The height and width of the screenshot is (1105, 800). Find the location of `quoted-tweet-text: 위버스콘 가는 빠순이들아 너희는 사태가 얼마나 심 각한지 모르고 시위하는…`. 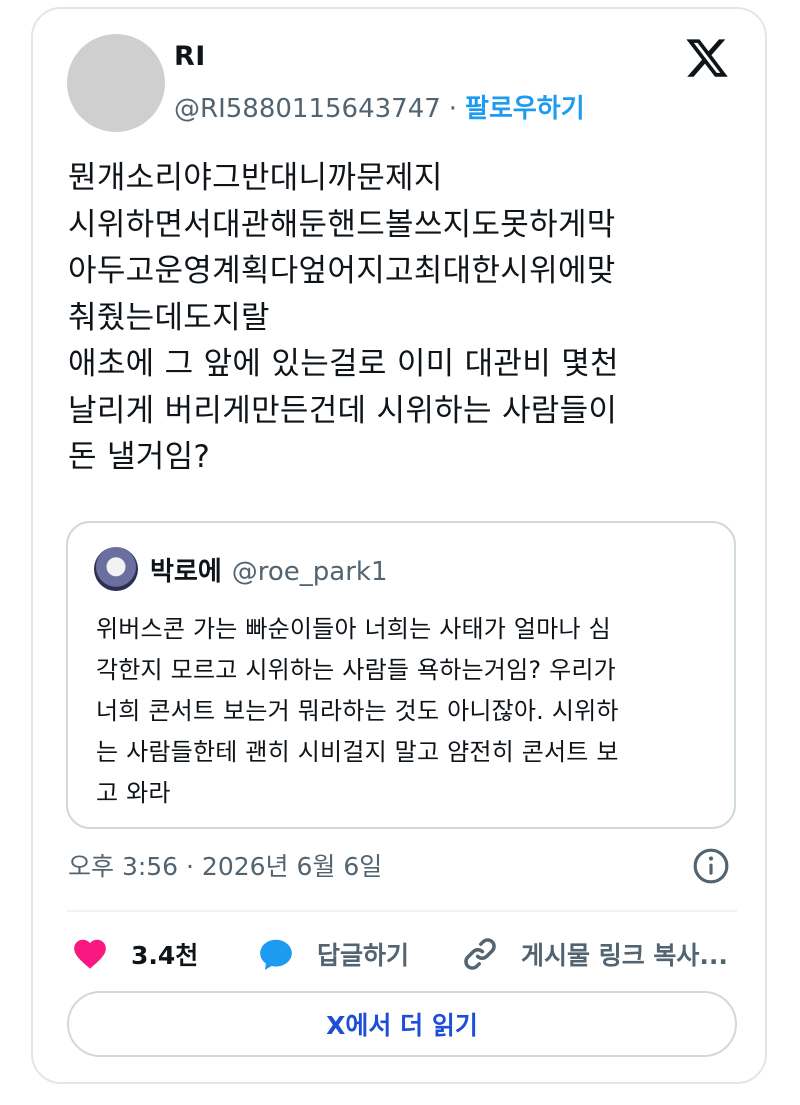

quoted-tweet-text: 위버스콘 가는 빠순이들아 너희는 사태가 얼마나 심 각한지 모르고 시위하는… is located at coordinates (357, 711).